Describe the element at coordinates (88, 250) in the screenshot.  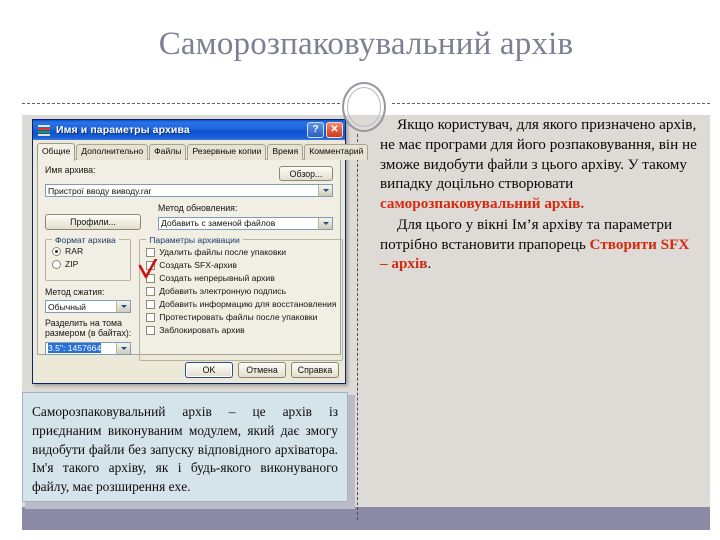
I see `radio-rar: RAR` at that location.